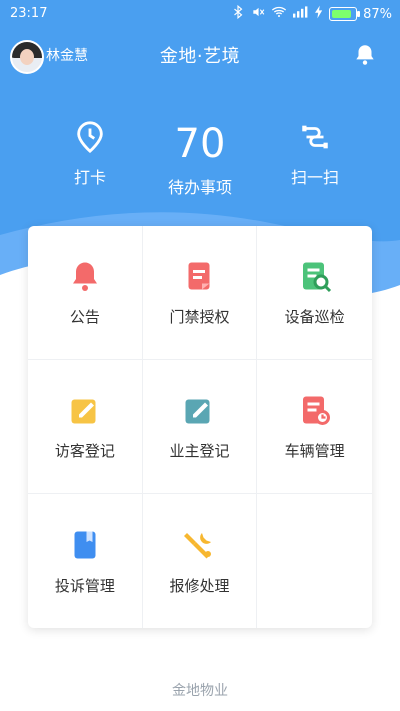 This screenshot has height=711, width=400. Describe the element at coordinates (314, 317) in the screenshot. I see `grid-label: 设备巡检` at that location.